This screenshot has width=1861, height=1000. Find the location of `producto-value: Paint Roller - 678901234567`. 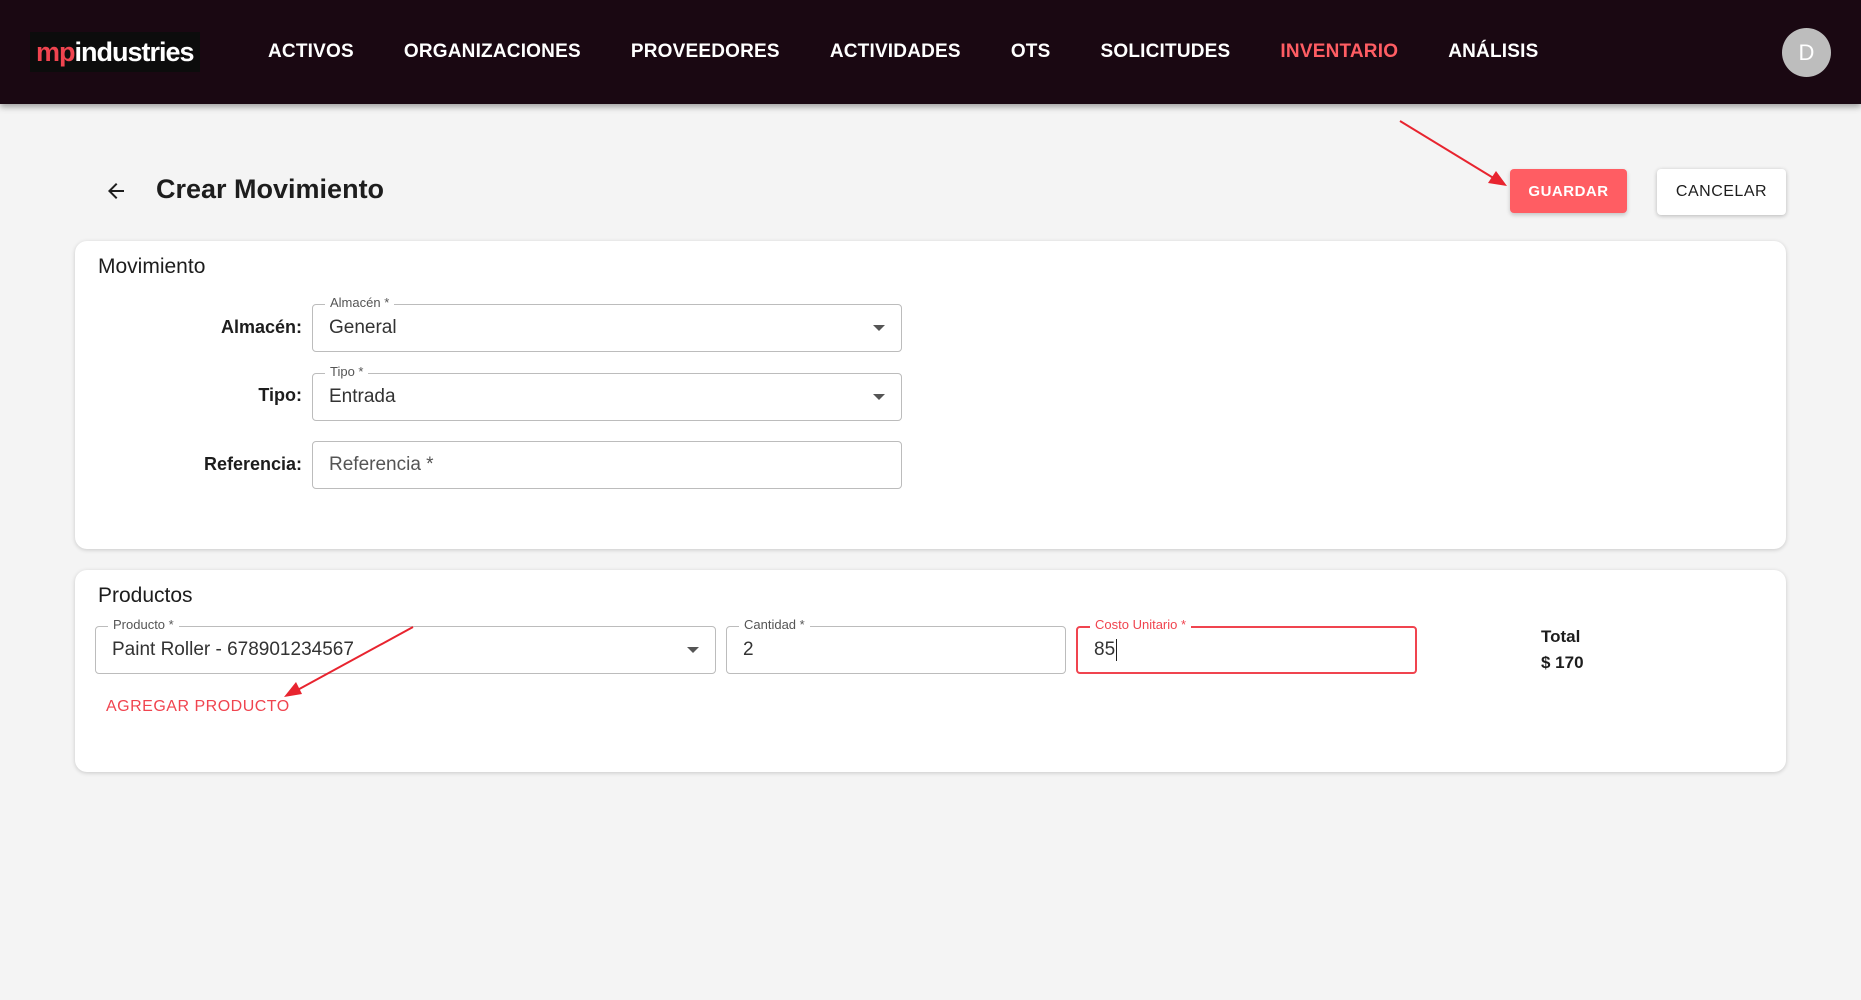

producto-value: Paint Roller - 678901234567 is located at coordinates (233, 649).